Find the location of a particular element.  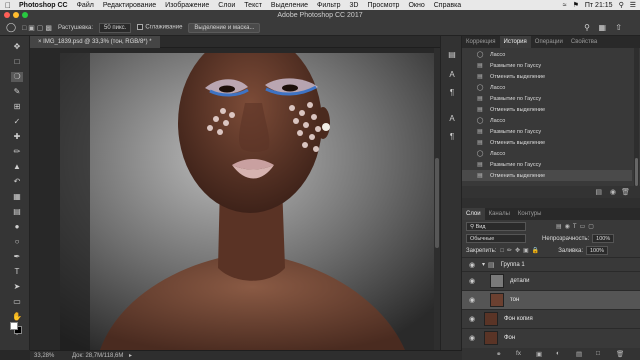

menu-view: Просмотр is located at coordinates (383, 5).